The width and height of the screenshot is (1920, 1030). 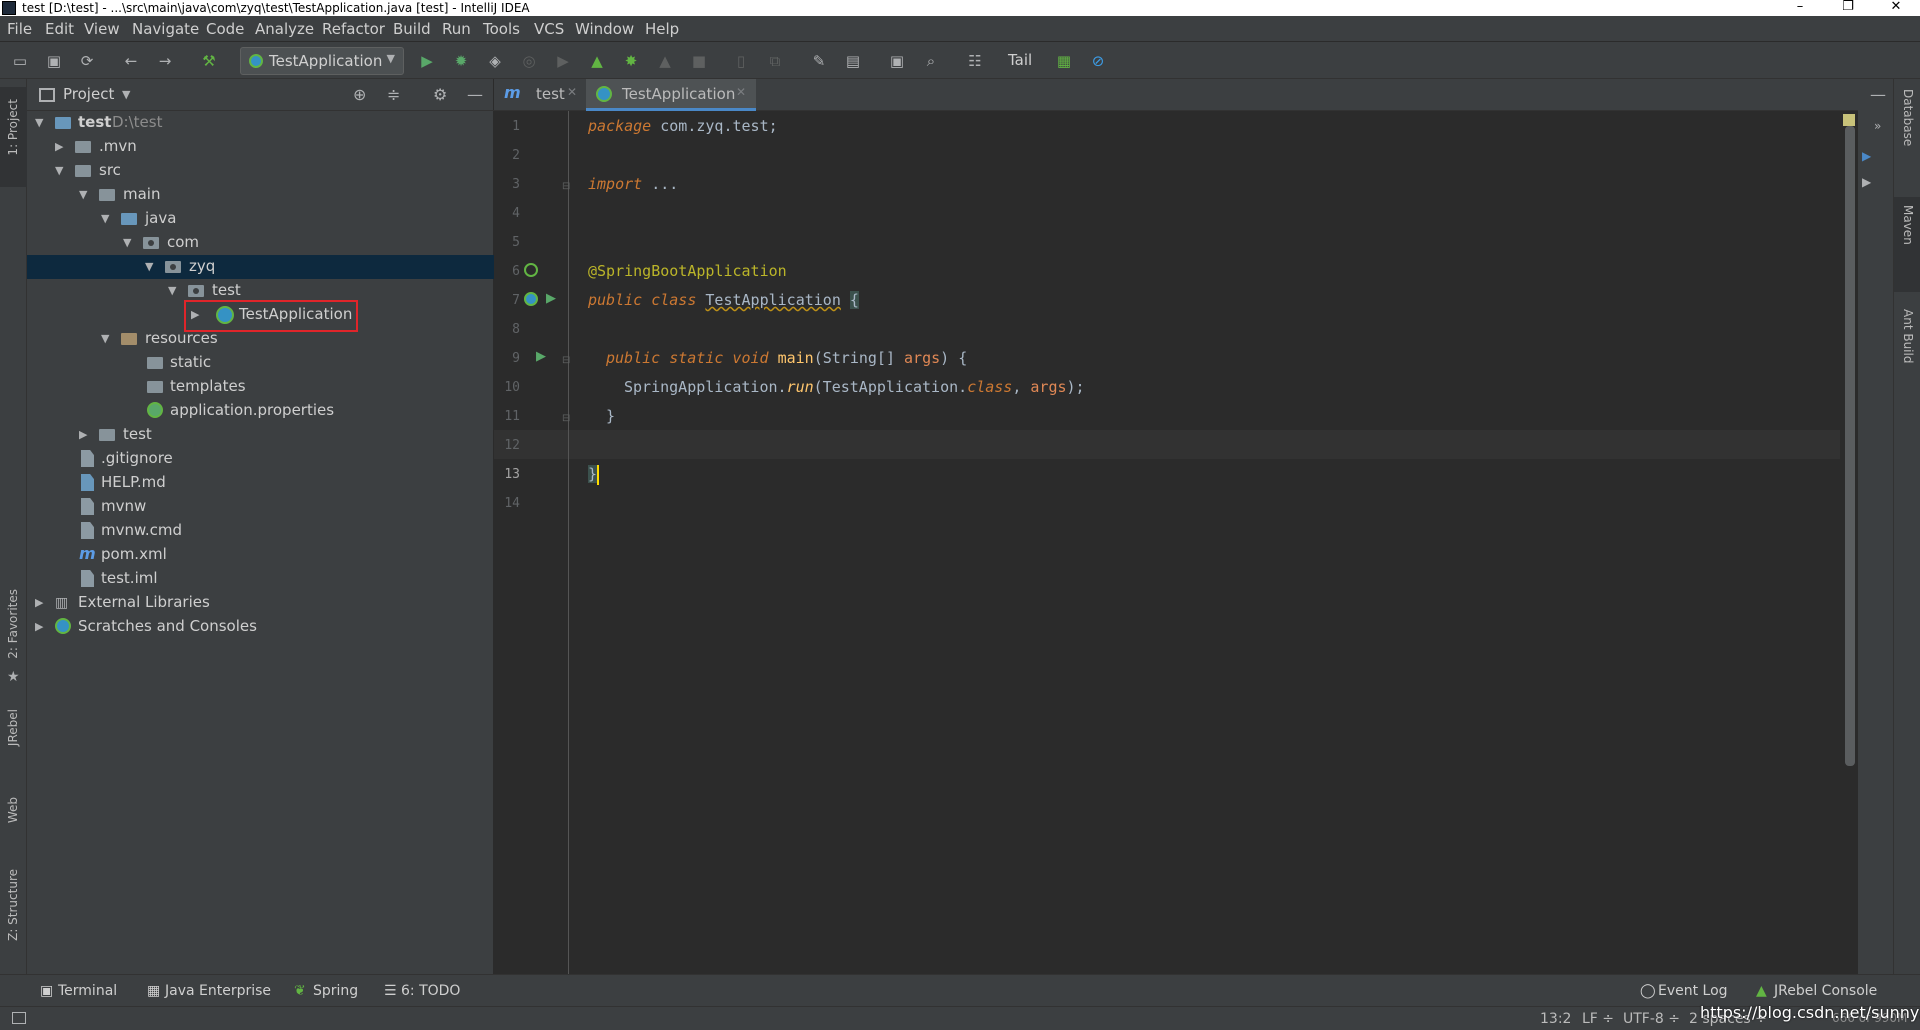 I want to click on tool-database-label: Database, so click(x=1908, y=117).